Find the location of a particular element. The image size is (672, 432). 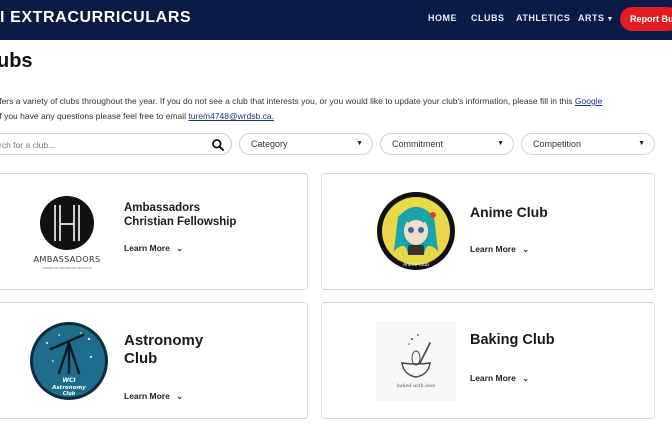

nav-clubs: CLUBS is located at coordinates (488, 18).